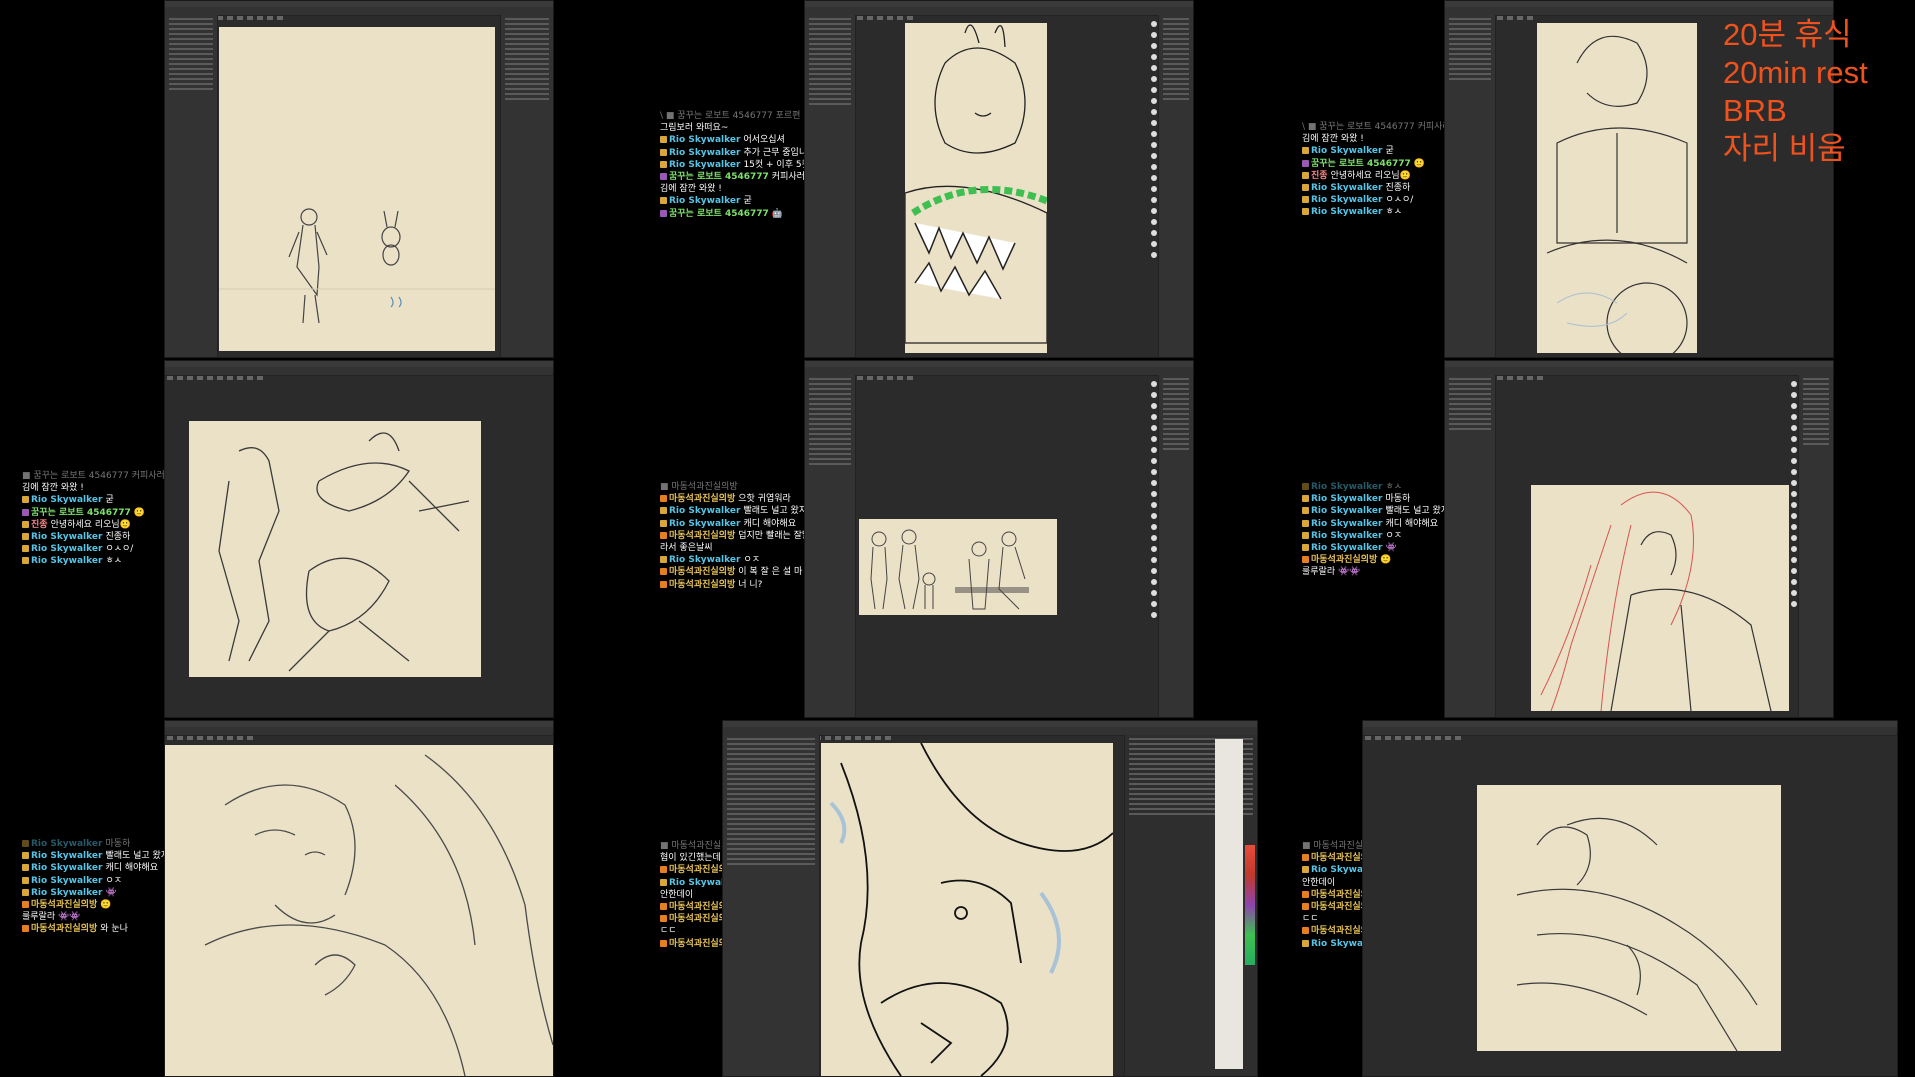 The width and height of the screenshot is (1915, 1077). Describe the element at coordinates (1380, 127) in the screenshot. I see `chat-message: \ ■ 꿈꾸는 로보트 4546777 커피사러온` at that location.